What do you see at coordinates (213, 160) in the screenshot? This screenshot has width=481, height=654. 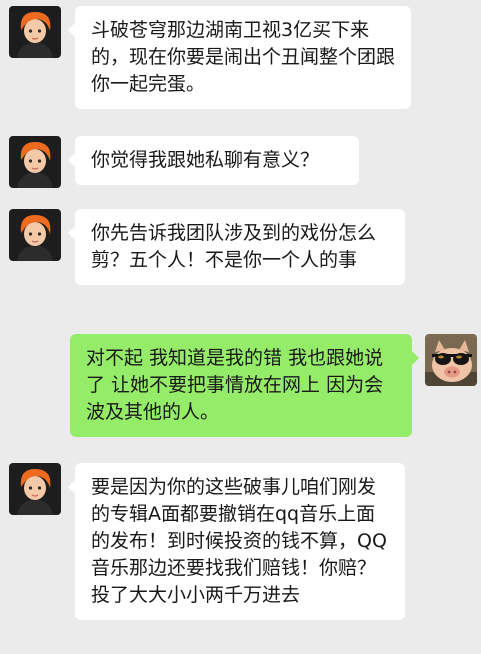 I see `message-bubble-incoming: 你觉得我跟她私聊有意义？` at bounding box center [213, 160].